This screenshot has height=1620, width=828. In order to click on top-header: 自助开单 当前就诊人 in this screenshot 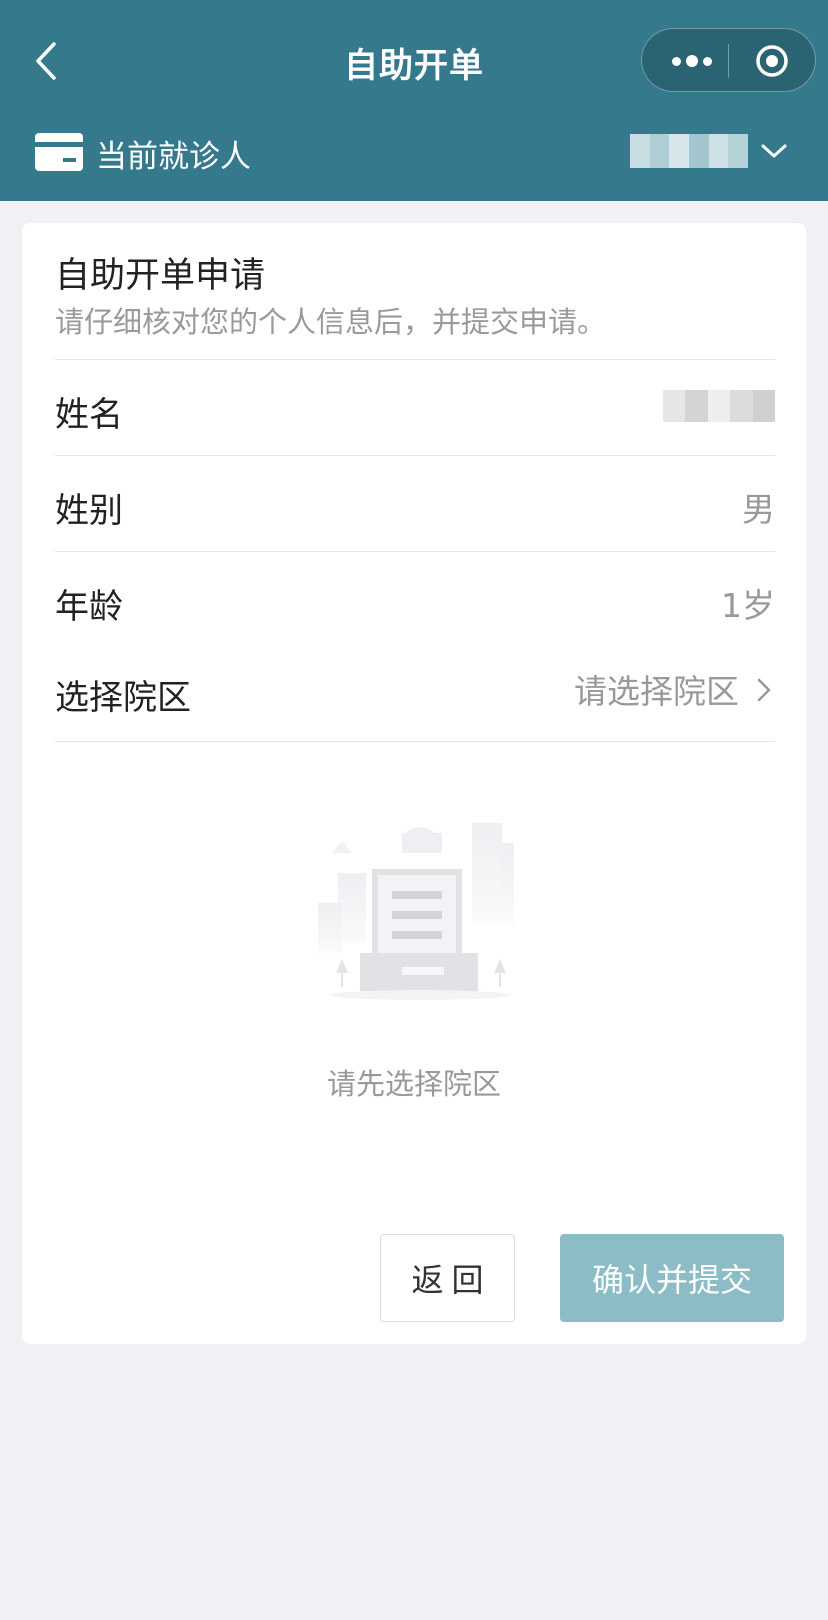, I will do `click(414, 100)`.